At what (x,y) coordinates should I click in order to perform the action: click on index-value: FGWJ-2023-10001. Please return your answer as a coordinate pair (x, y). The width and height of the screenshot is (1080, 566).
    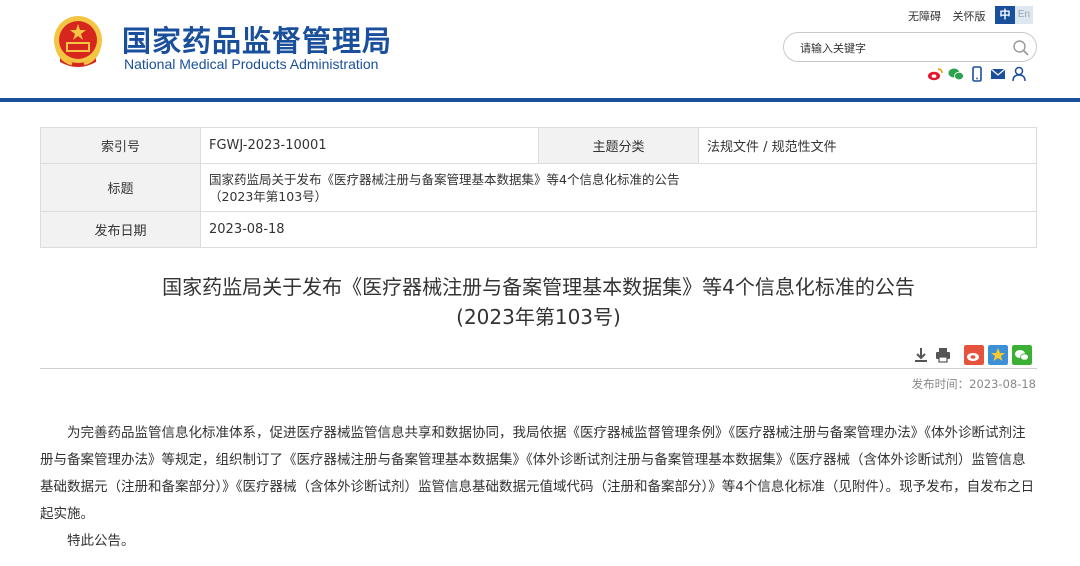
    Looking at the image, I should click on (369, 145).